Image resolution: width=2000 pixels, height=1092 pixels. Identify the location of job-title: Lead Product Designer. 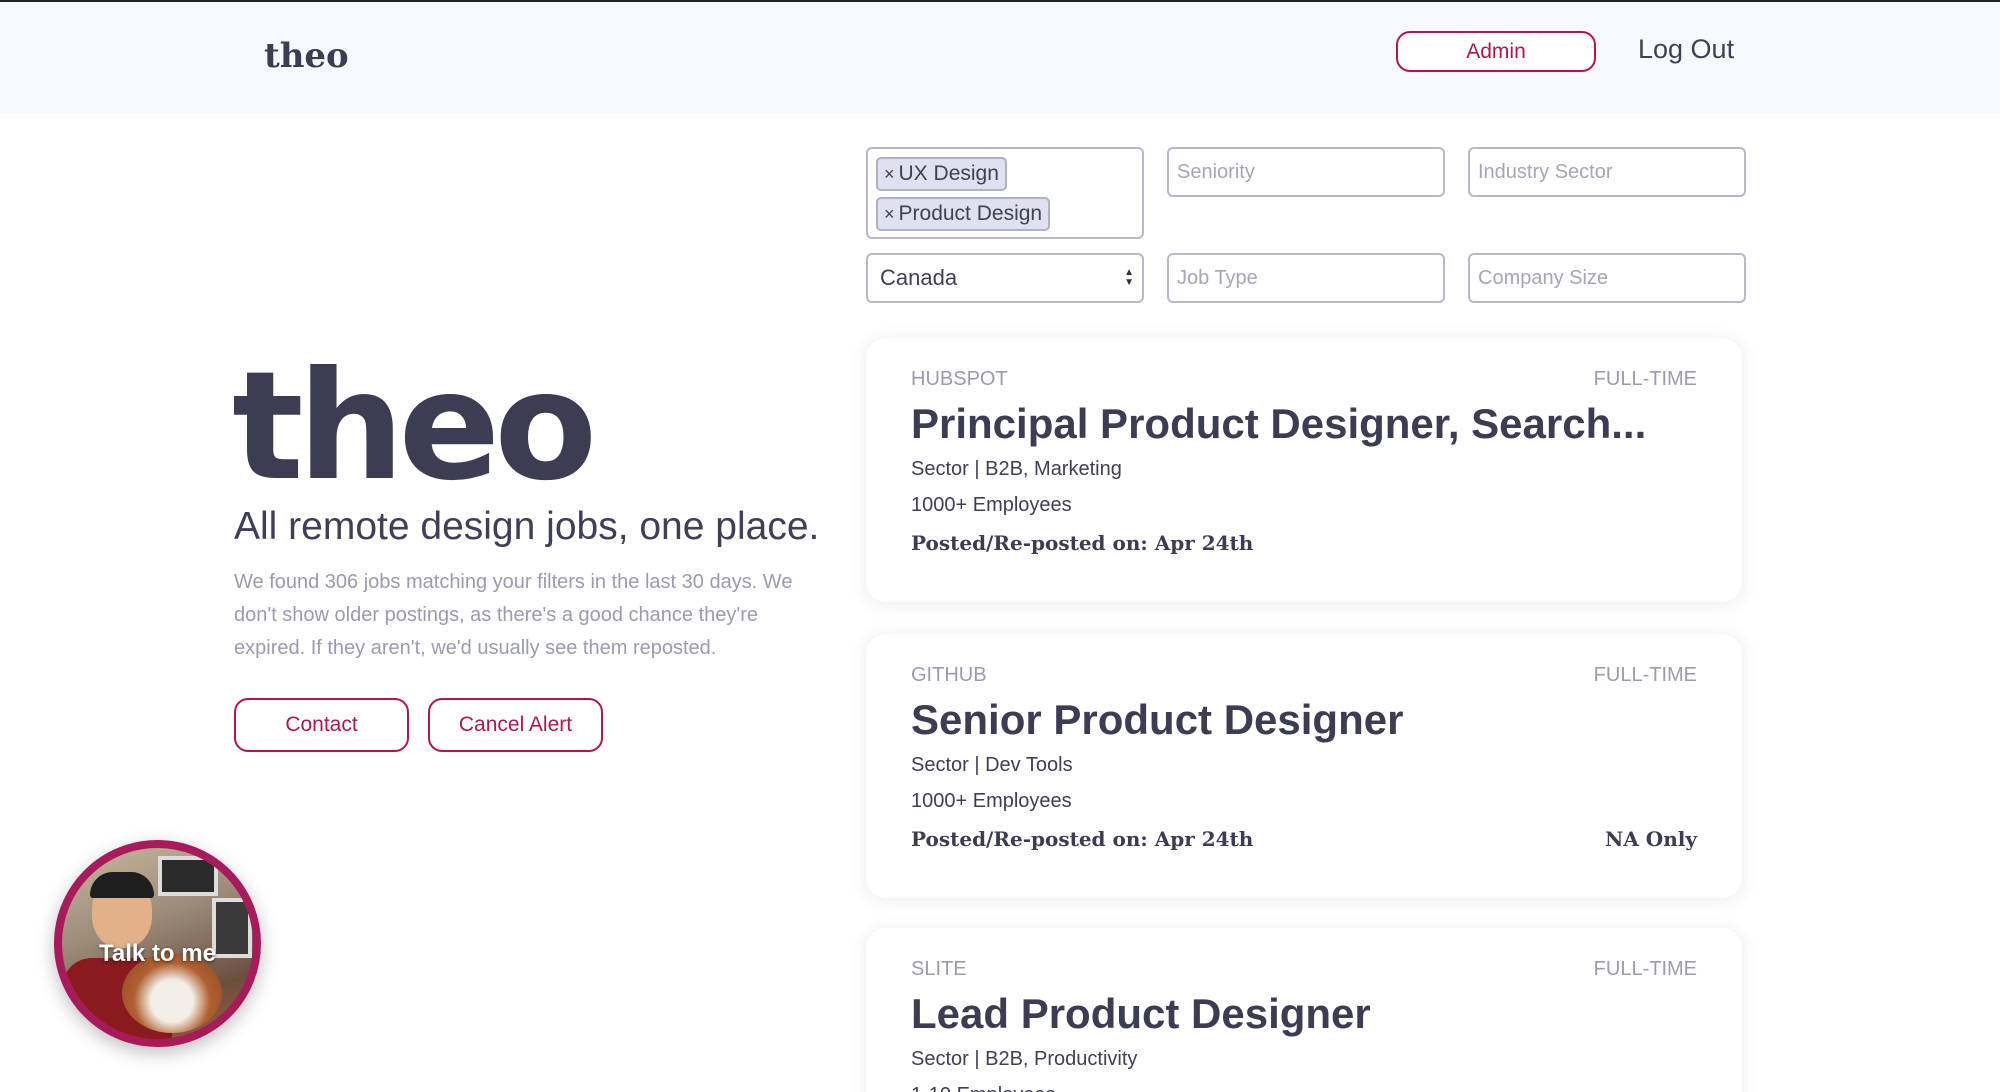
(1141, 1014).